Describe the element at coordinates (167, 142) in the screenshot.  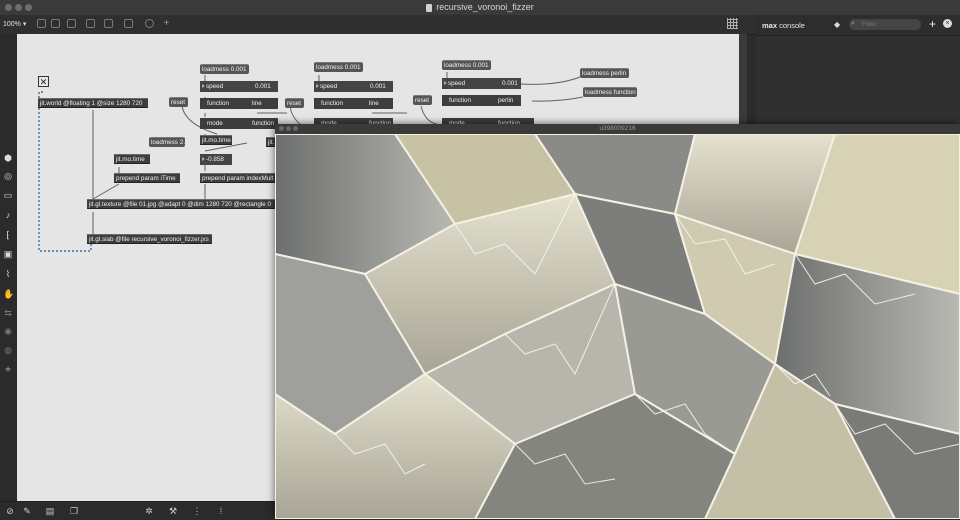
I see `loadmess-2: loadmess 2.` at that location.